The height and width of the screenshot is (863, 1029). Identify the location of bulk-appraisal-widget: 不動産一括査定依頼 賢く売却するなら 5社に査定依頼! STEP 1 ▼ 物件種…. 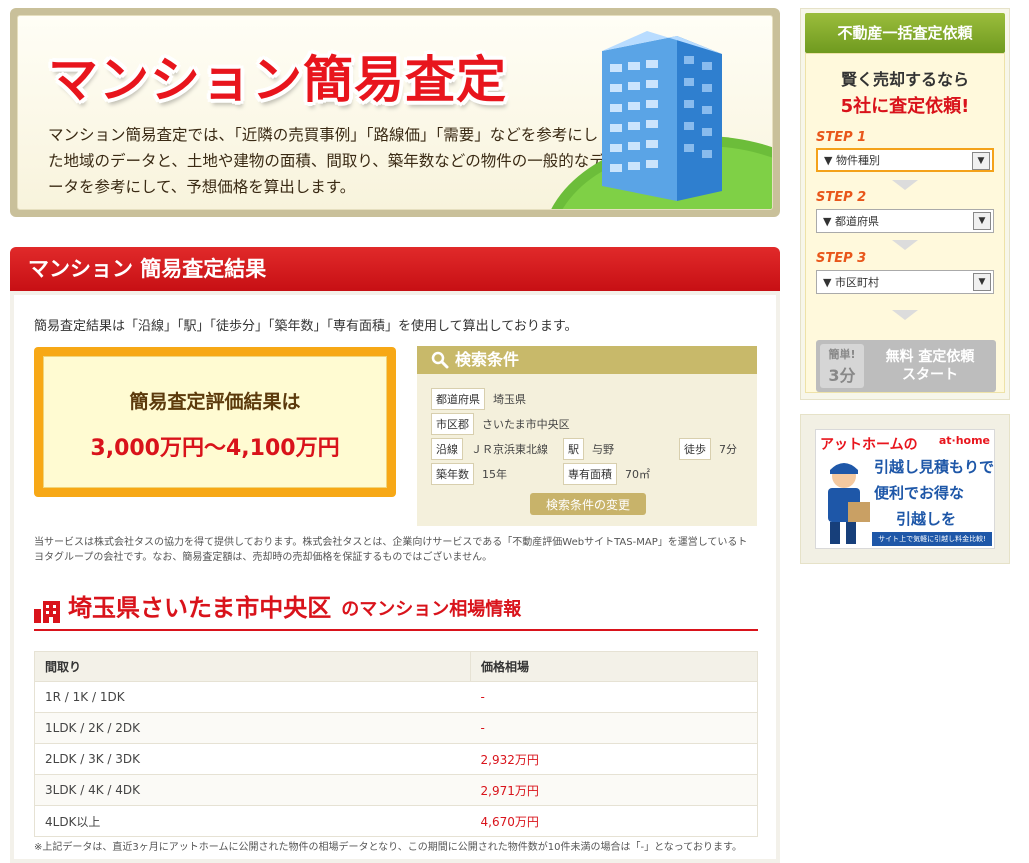
(905, 204).